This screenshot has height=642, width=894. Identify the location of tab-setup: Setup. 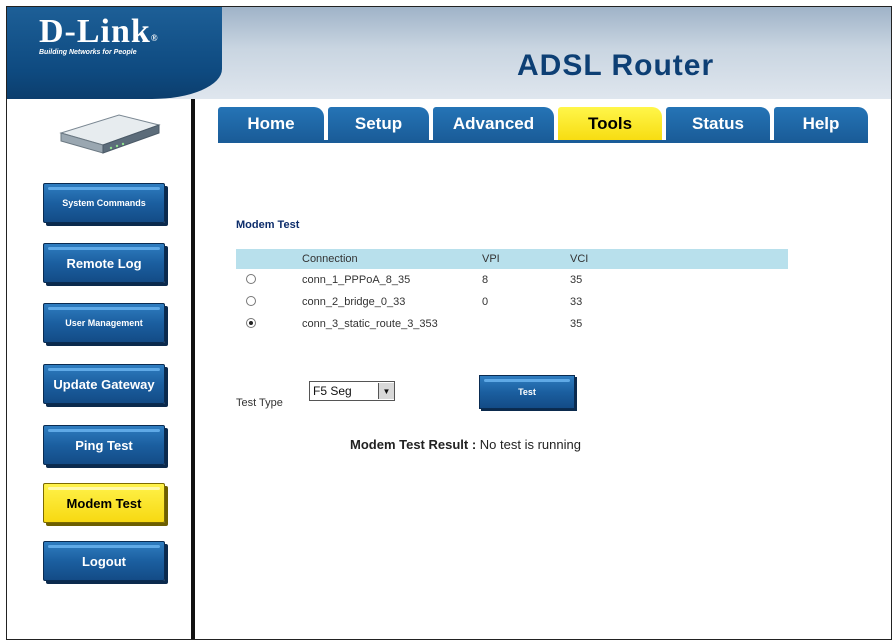
(378, 124).